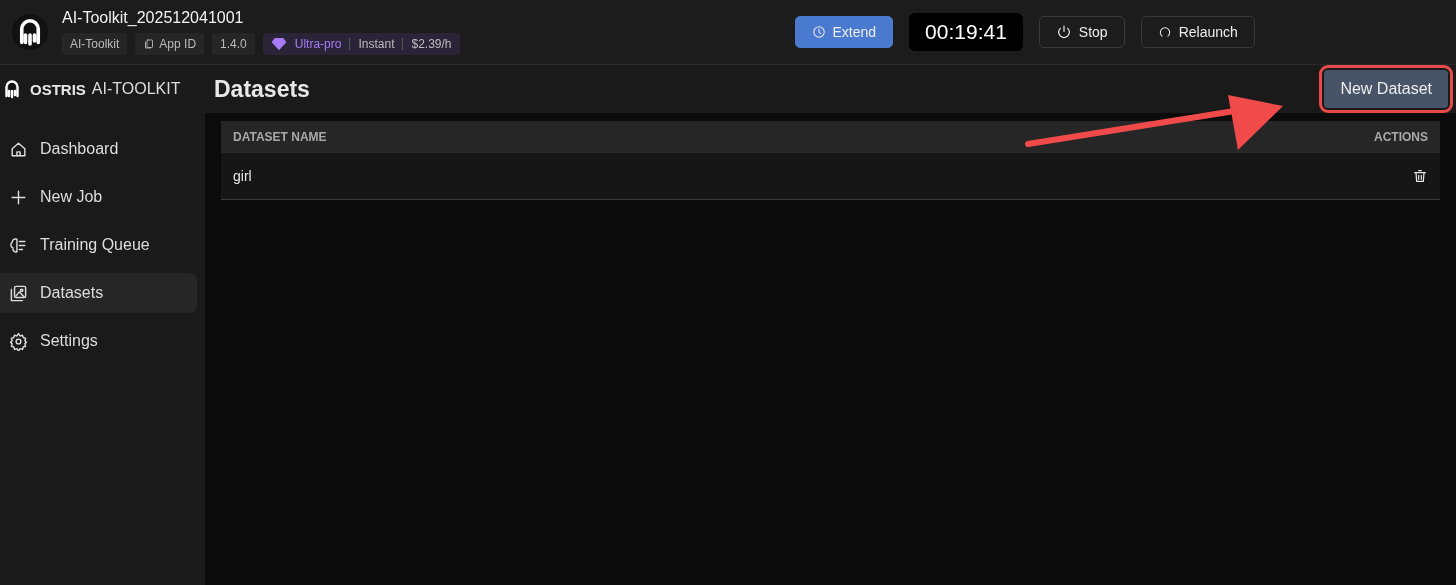  I want to click on clock-icon, so click(818, 32).